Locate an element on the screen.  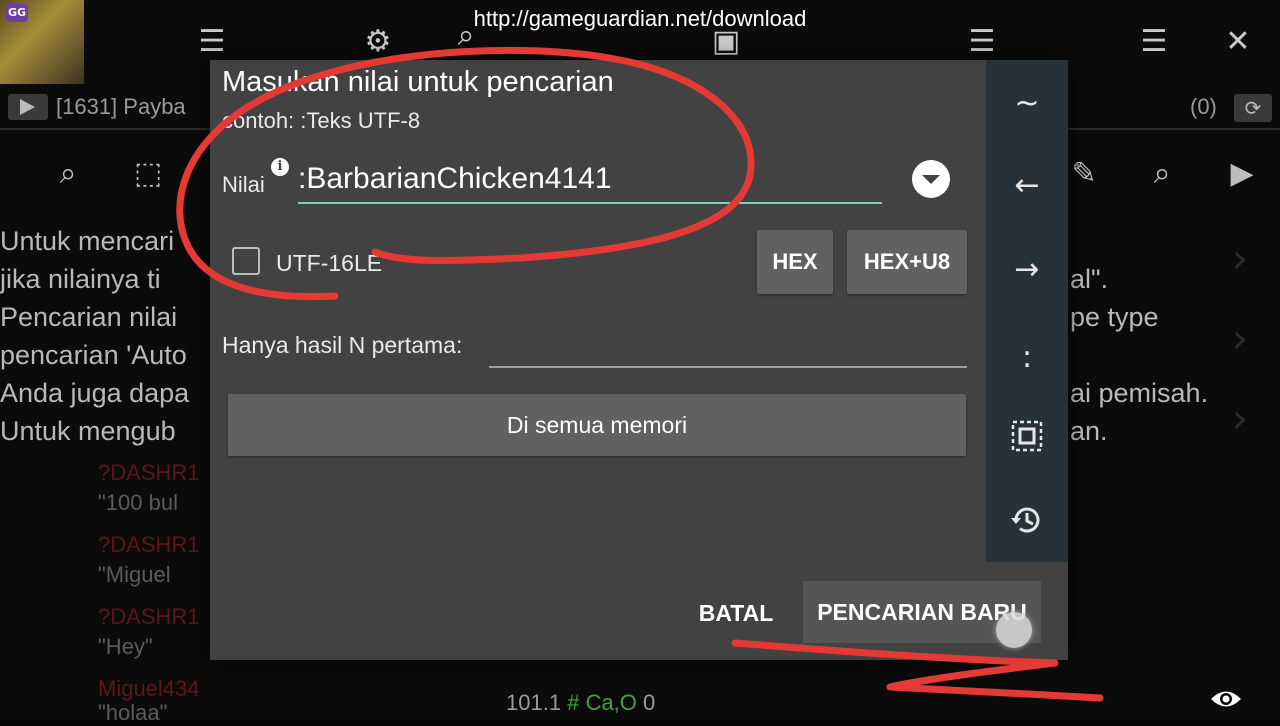
chevron-down-icon is located at coordinates (931, 179).